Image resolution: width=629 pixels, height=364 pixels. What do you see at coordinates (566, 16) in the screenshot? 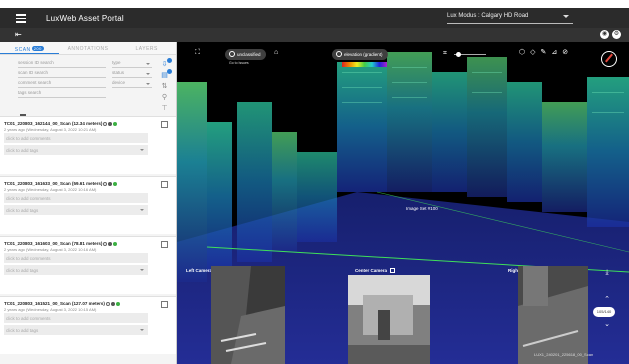
I see `chevron-down-icon` at bounding box center [566, 16].